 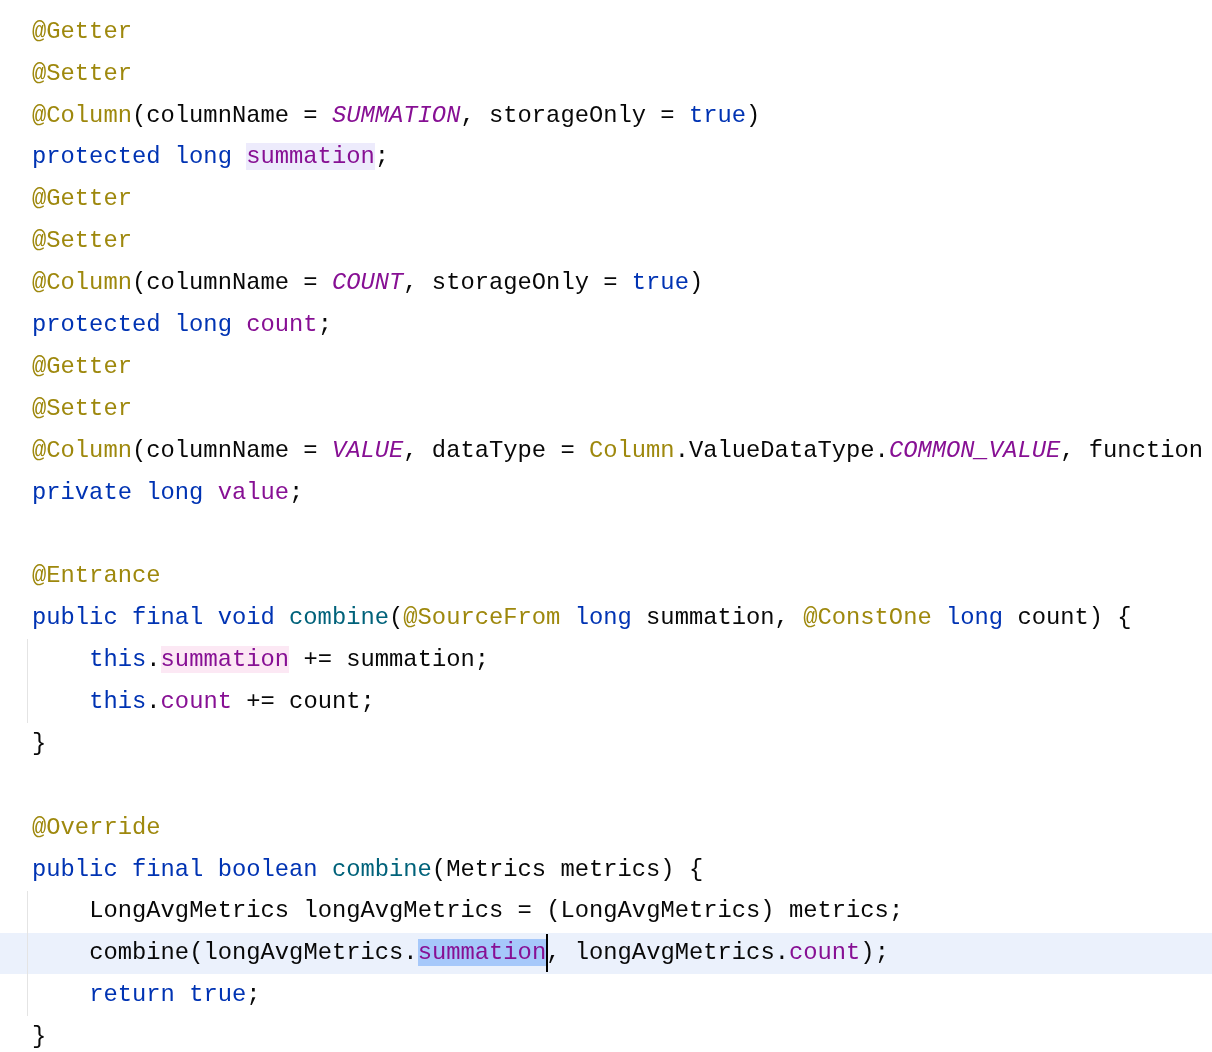 I want to click on code-line: public final boolean combine(Metrics metrics) {, so click(x=368, y=869).